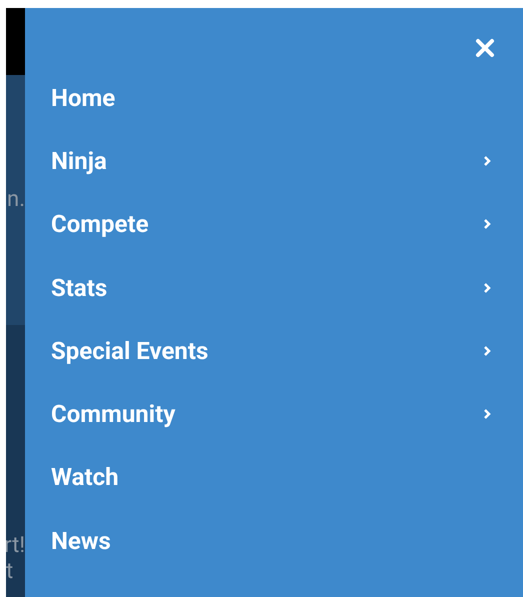  What do you see at coordinates (274, 98) in the screenshot?
I see `menu-item: Home` at bounding box center [274, 98].